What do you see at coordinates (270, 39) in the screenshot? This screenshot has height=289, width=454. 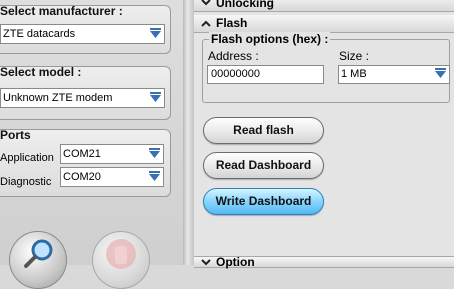 I see `flash-options-legend: Flash options (hex) :` at bounding box center [270, 39].